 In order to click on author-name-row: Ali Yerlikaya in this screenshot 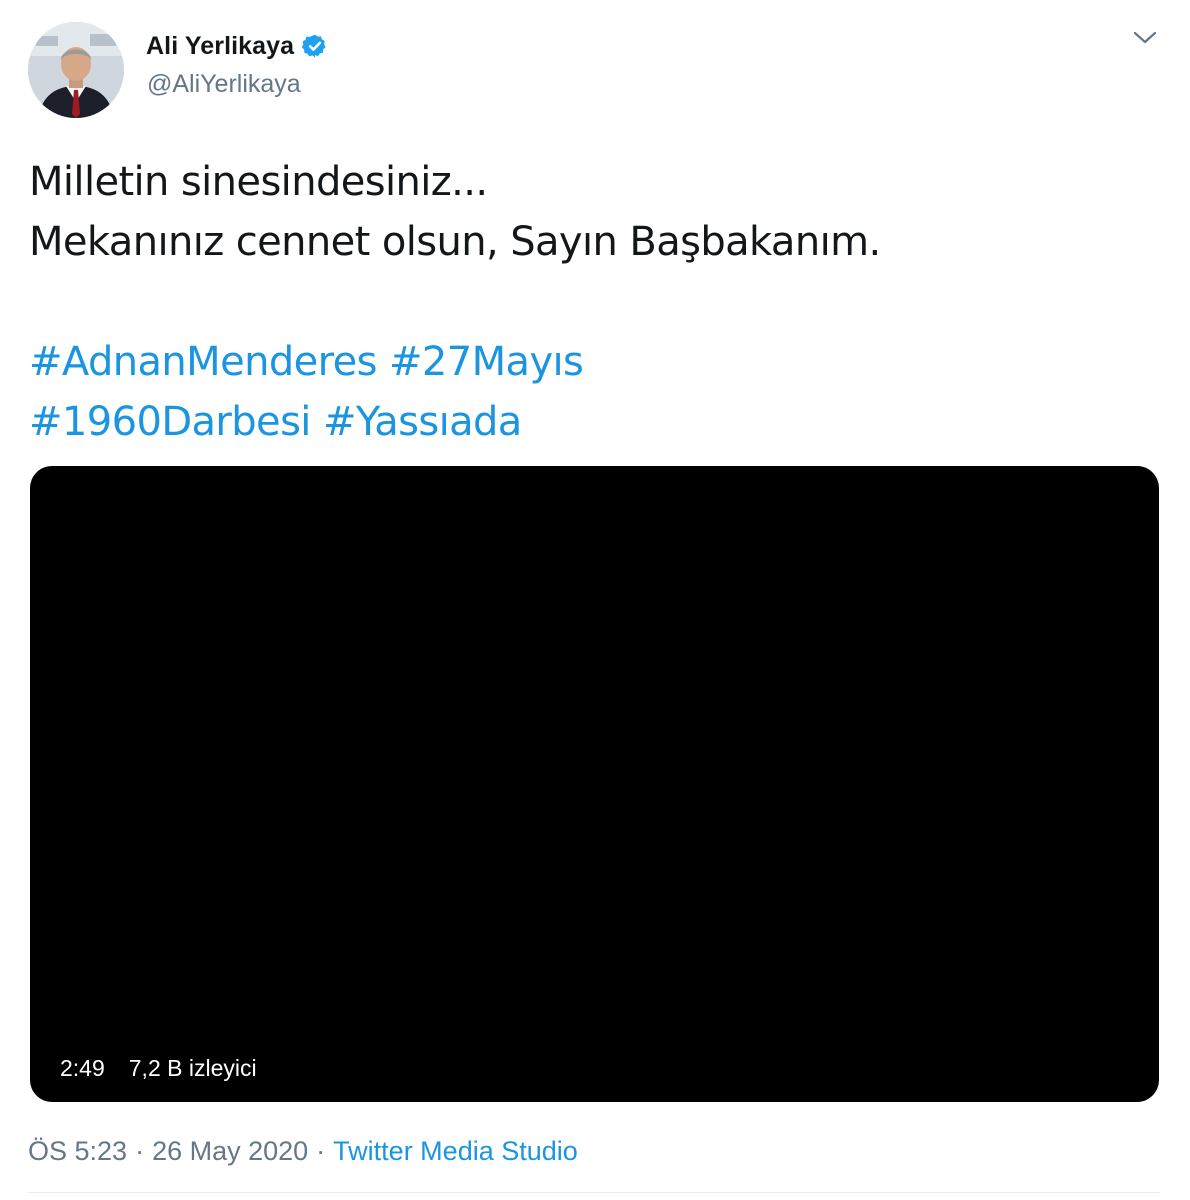, I will do `click(237, 46)`.